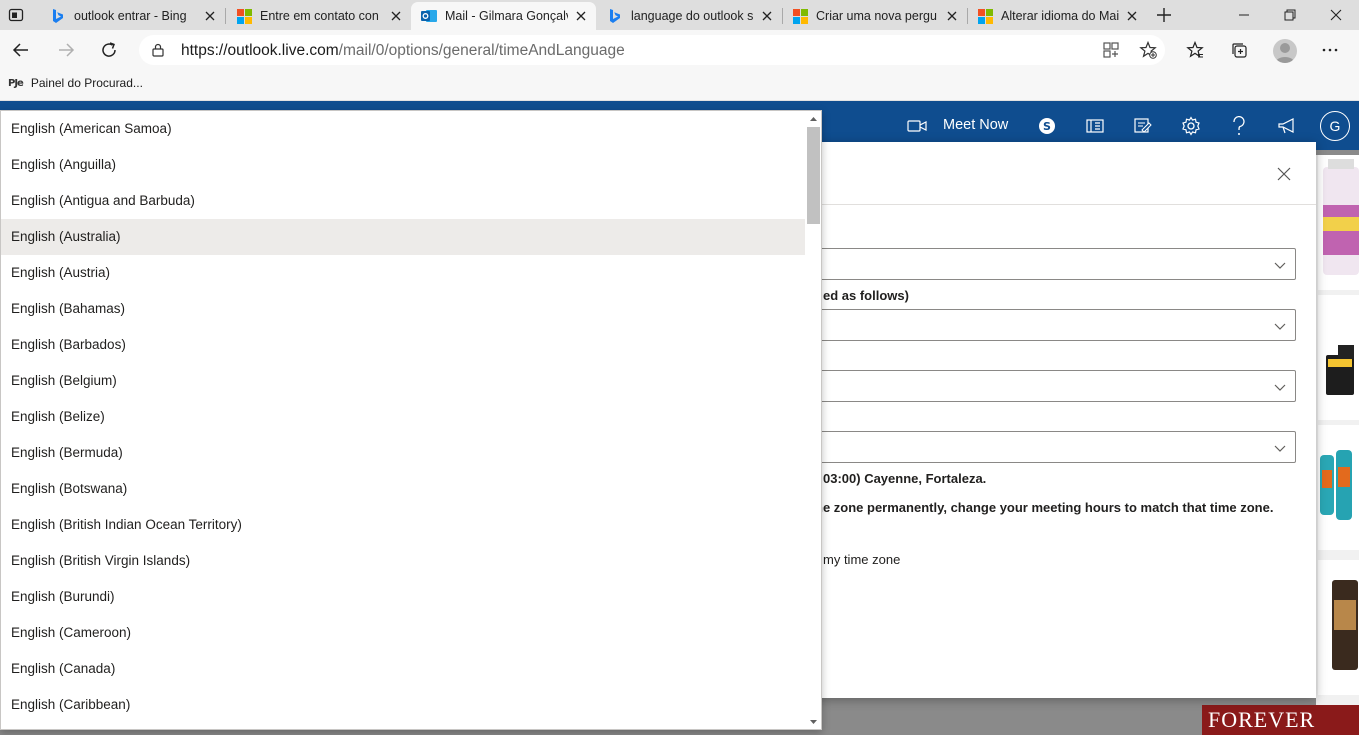 The image size is (1359, 735). I want to click on svg-text: S, so click(1047, 126).